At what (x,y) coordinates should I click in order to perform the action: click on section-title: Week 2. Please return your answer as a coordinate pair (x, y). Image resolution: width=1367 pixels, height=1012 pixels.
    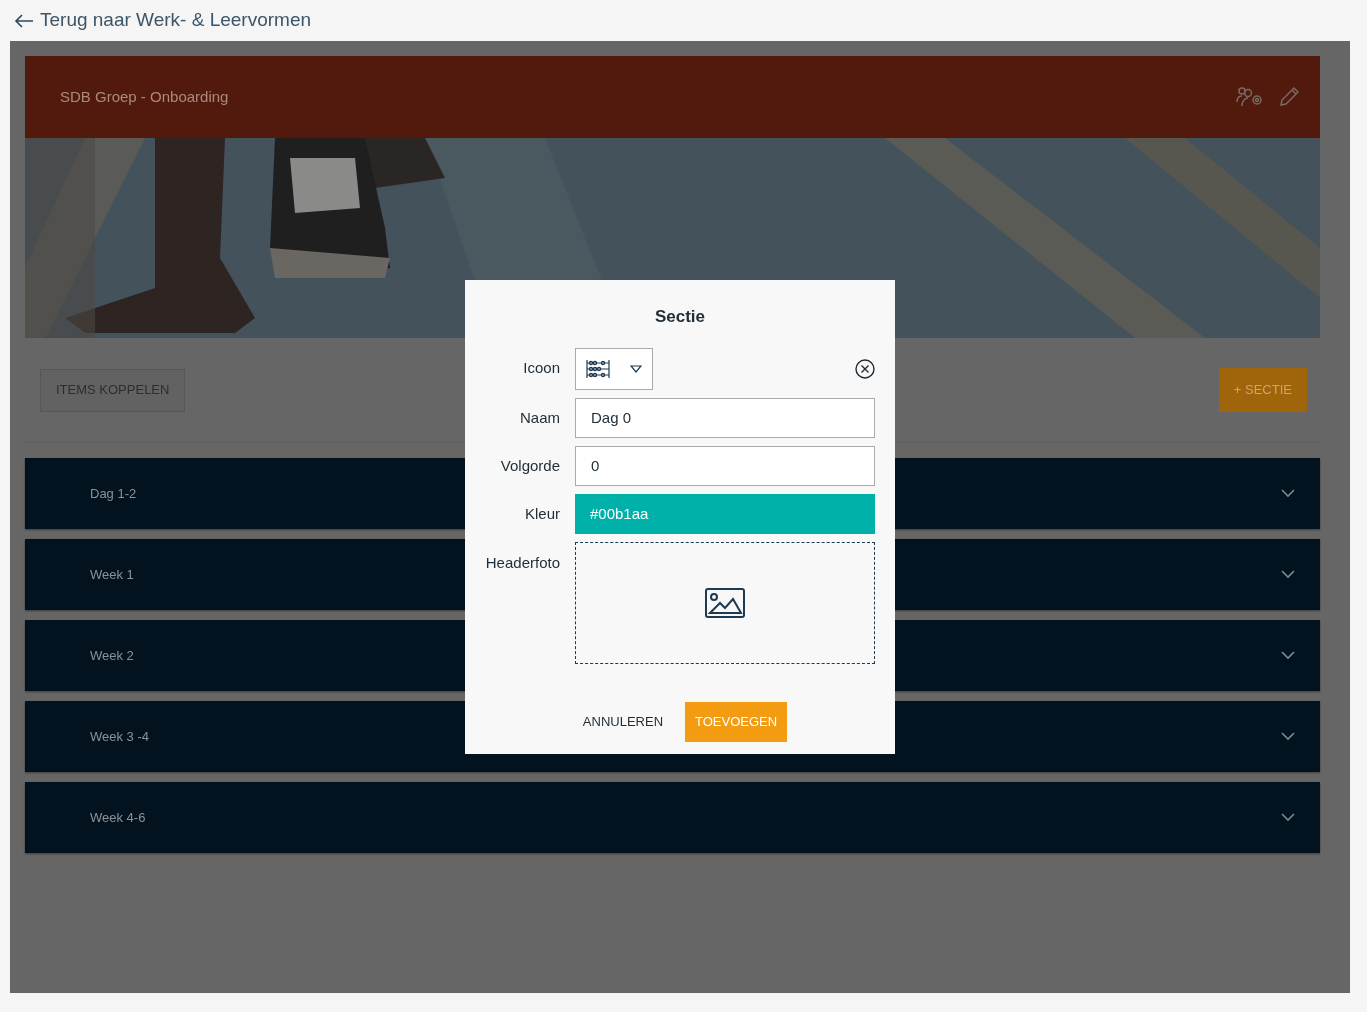
    Looking at the image, I should click on (112, 655).